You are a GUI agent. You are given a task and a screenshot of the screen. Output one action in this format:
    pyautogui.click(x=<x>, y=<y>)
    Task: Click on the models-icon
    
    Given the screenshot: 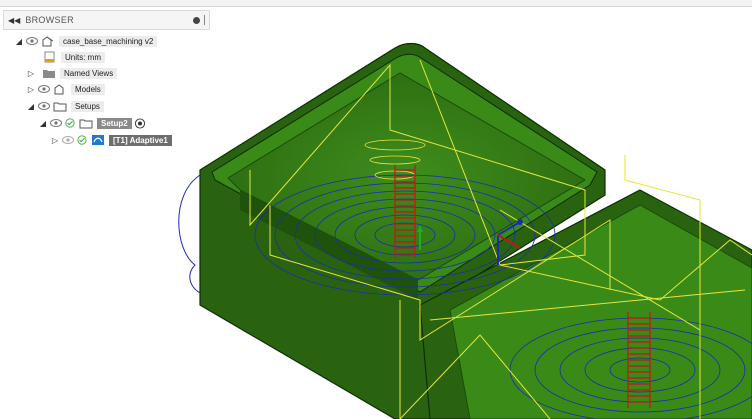 What is the action you would take?
    pyautogui.click(x=59, y=89)
    